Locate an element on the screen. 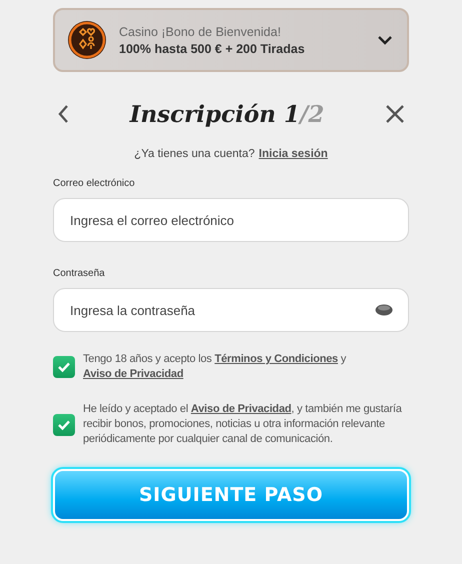 This screenshot has width=462, height=564. banner-title: Casino ¡Bono de Bienvenida! is located at coordinates (200, 31).